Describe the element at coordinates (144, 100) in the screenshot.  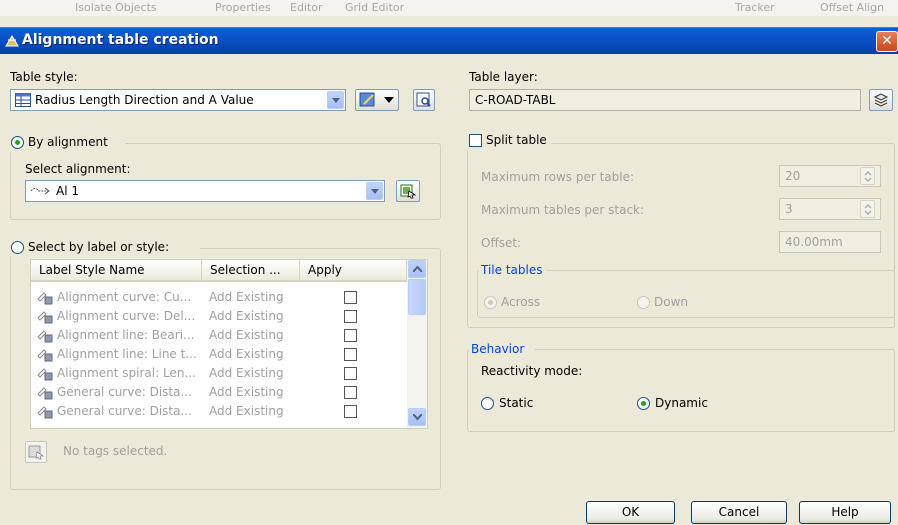
I see `table-style-value: Radius Length Direction and A Value` at that location.